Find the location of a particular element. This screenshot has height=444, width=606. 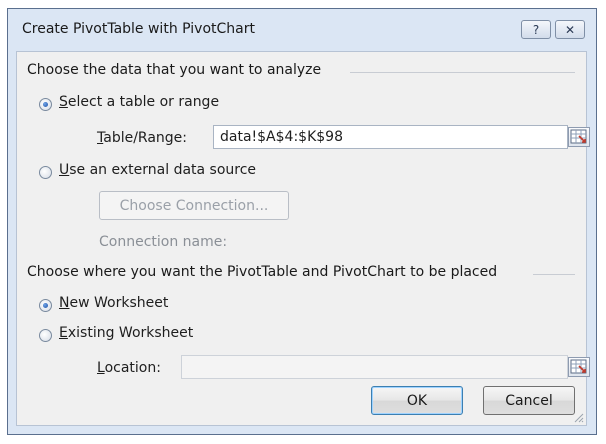

location-input is located at coordinates (374, 367).